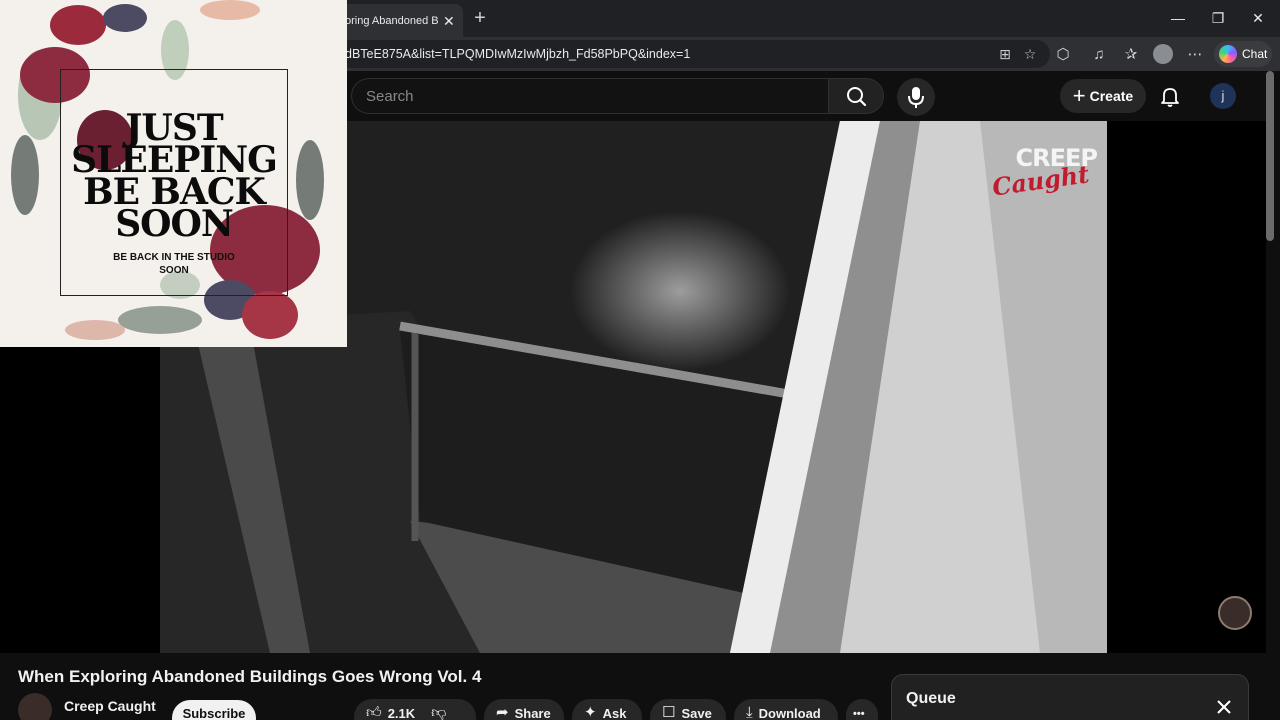 The height and width of the screenshot is (720, 1280). Describe the element at coordinates (401, 712) in the screenshot. I see `like-count: 2.1K` at that location.